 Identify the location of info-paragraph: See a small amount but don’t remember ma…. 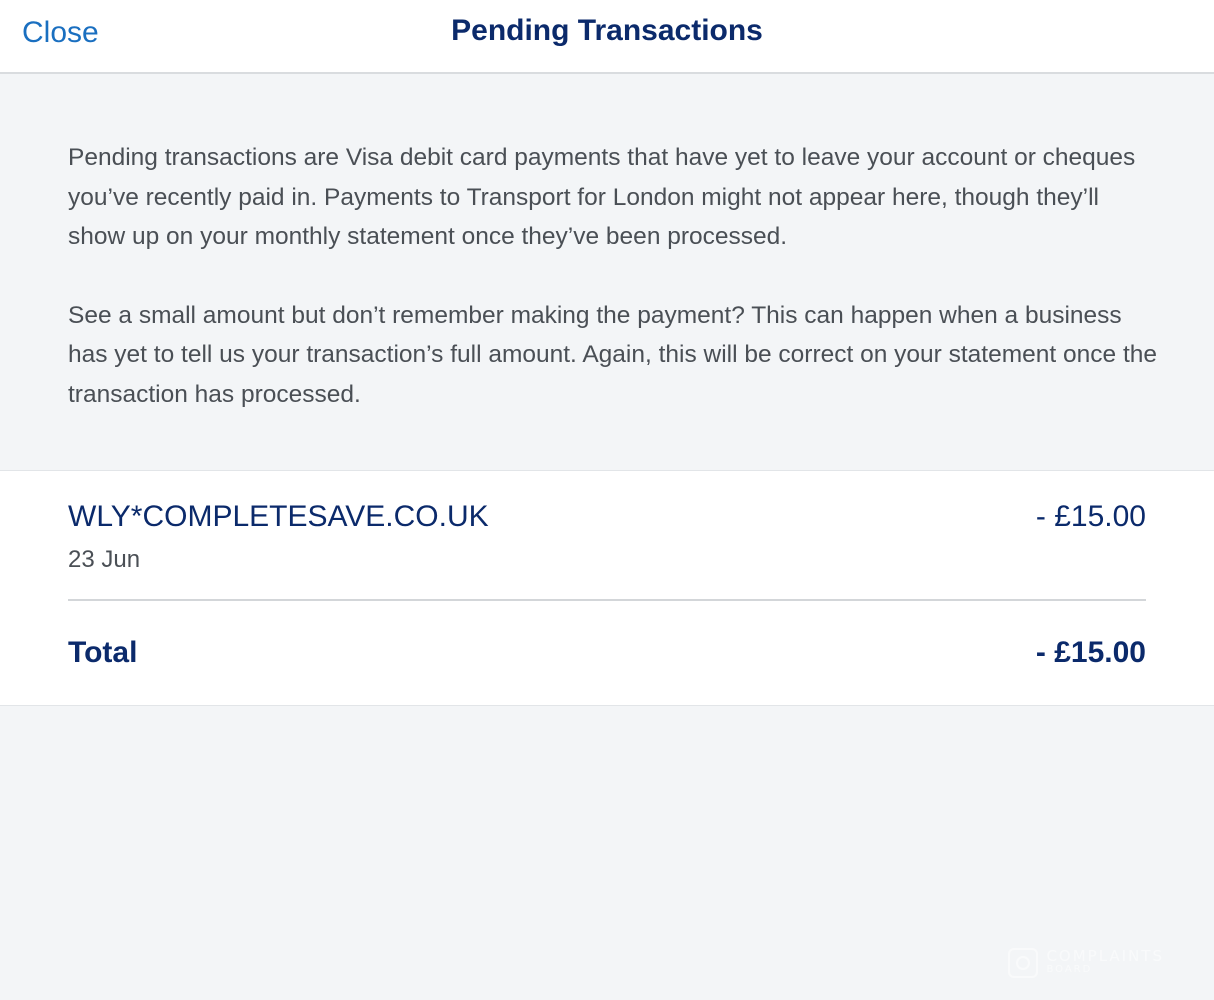
(613, 354).